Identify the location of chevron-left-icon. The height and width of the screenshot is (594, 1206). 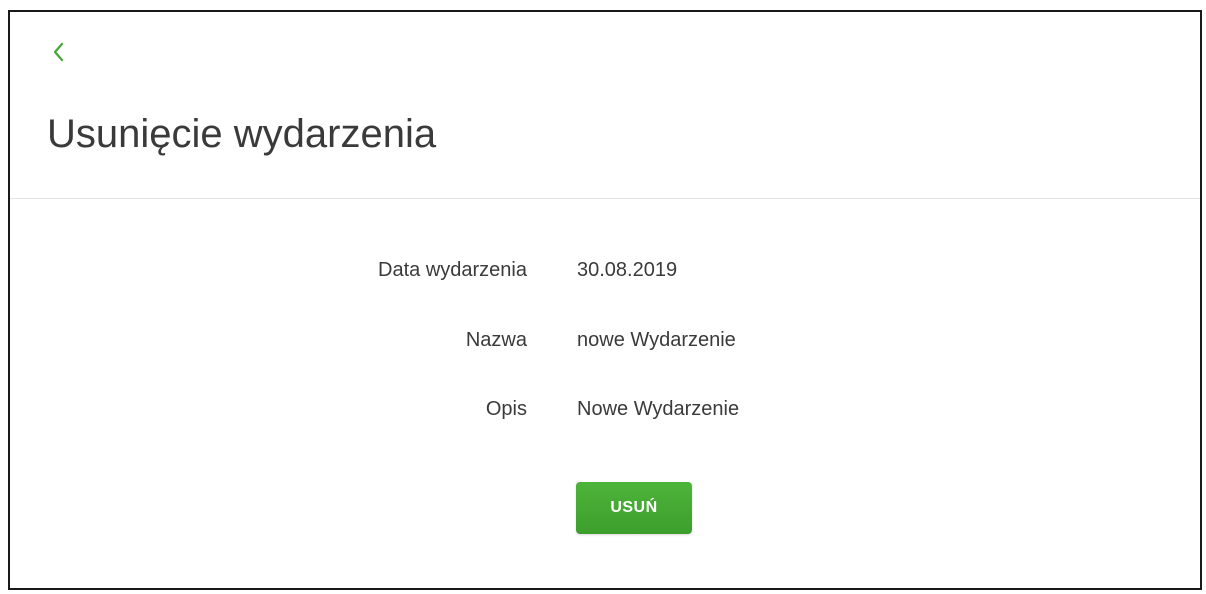
(58, 52).